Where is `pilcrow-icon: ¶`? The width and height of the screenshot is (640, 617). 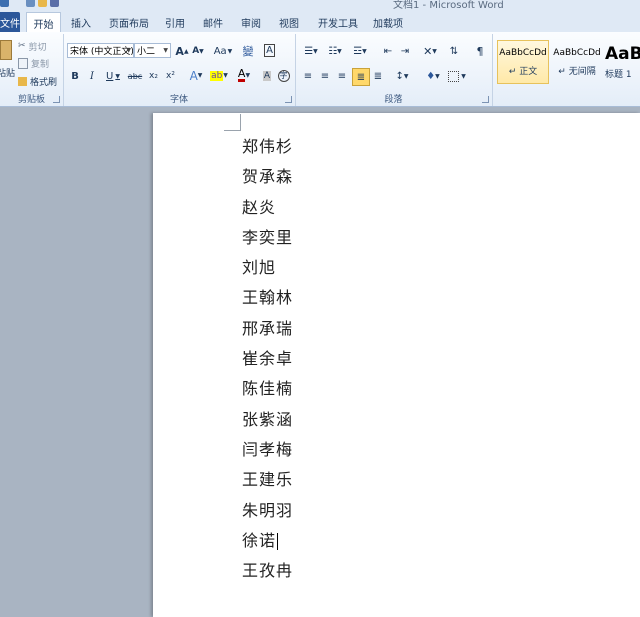
pilcrow-icon: ¶ is located at coordinates (480, 51).